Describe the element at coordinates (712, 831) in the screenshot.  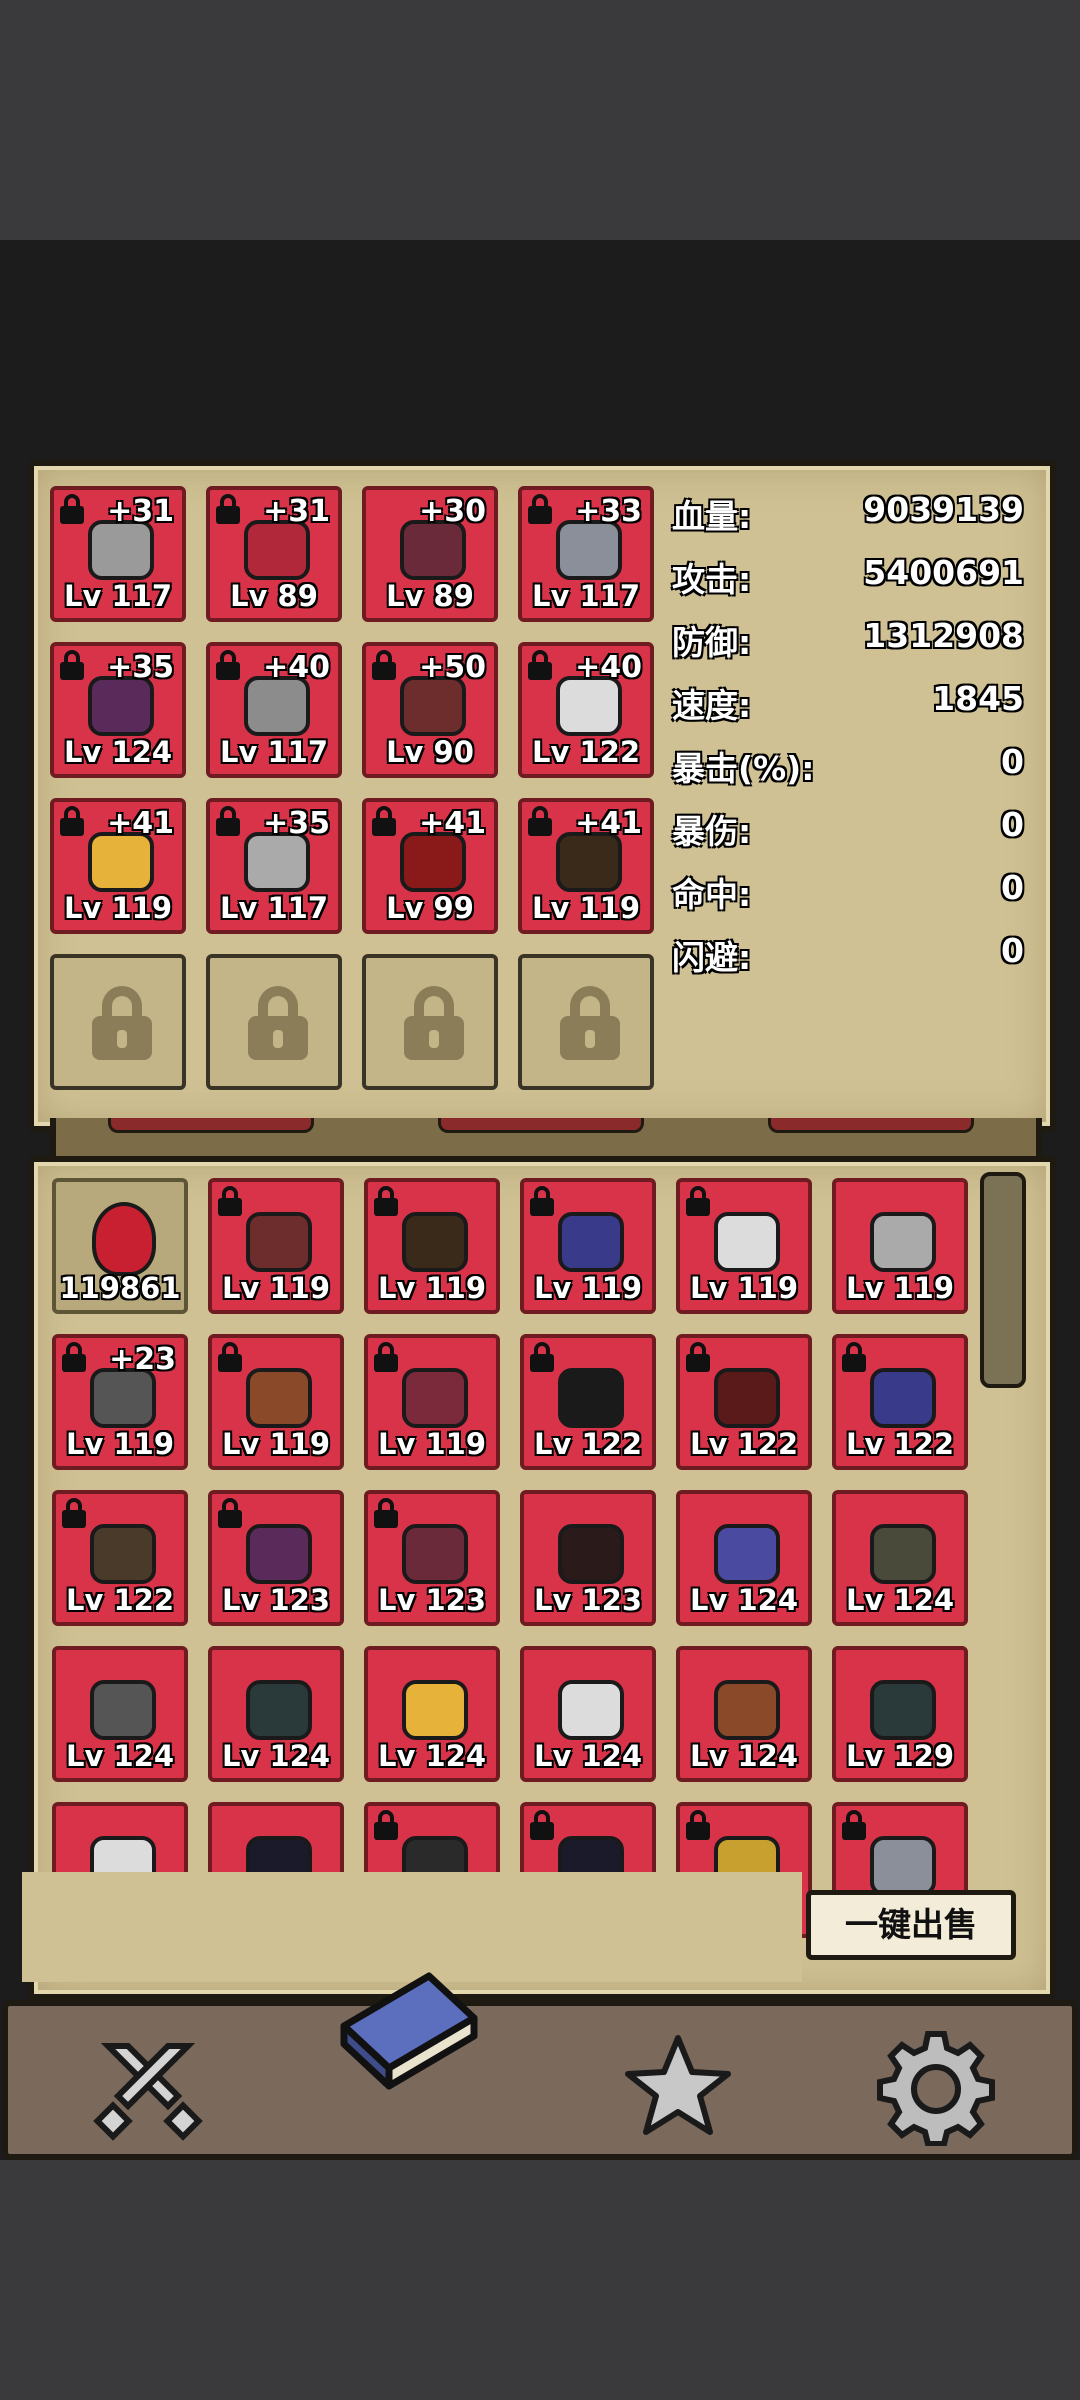
I see `stat-label: 暴伤:` at that location.